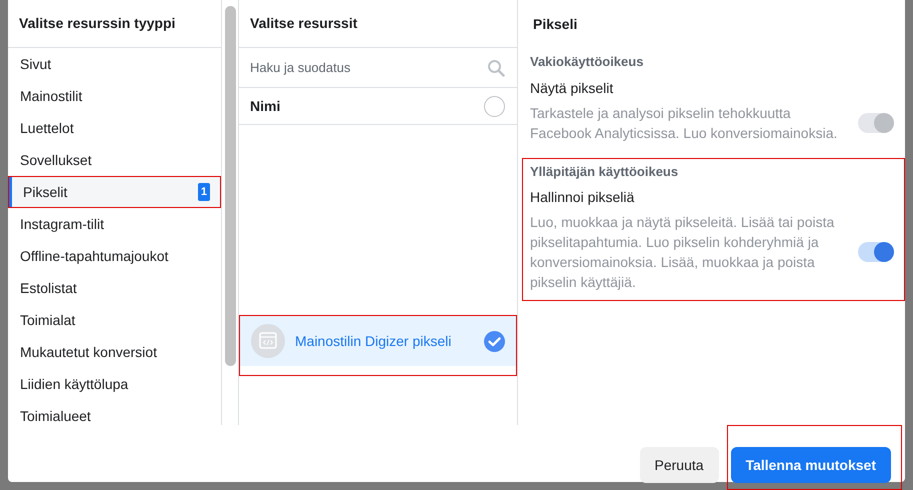 This screenshot has height=490, width=913. What do you see at coordinates (74, 384) in the screenshot?
I see `item-label: Liidien käyttölupa` at bounding box center [74, 384].